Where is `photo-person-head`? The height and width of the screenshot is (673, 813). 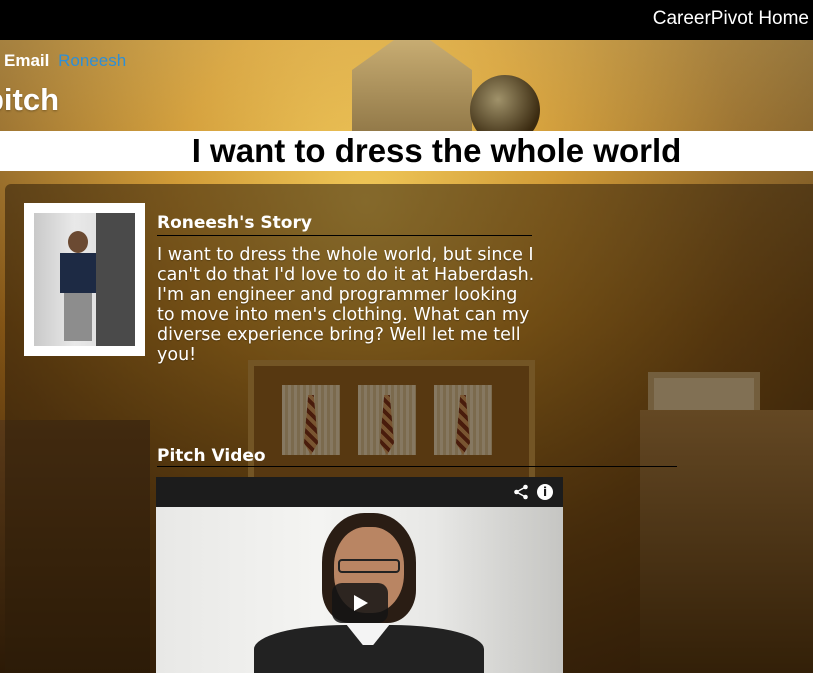 photo-person-head is located at coordinates (78, 242).